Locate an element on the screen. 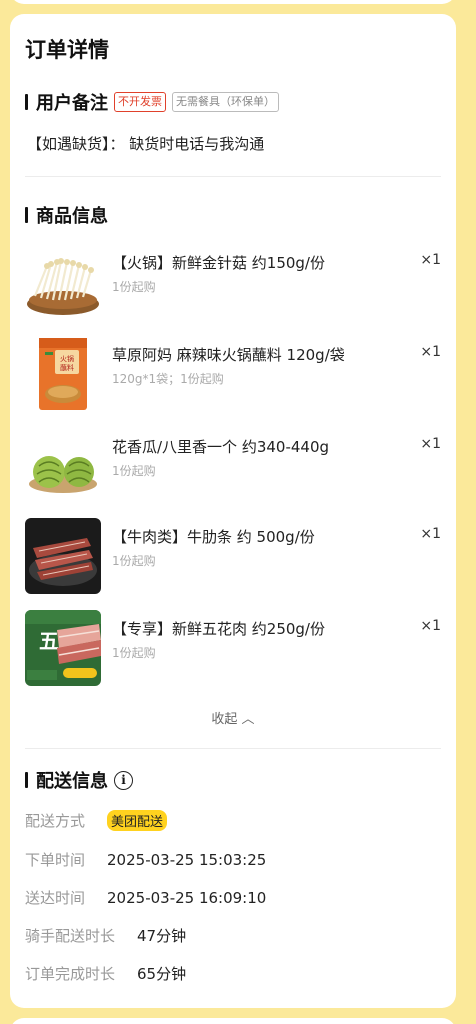 Image resolution: width=476 pixels, height=1024 pixels. beef-rib-strips-image is located at coordinates (63, 556).